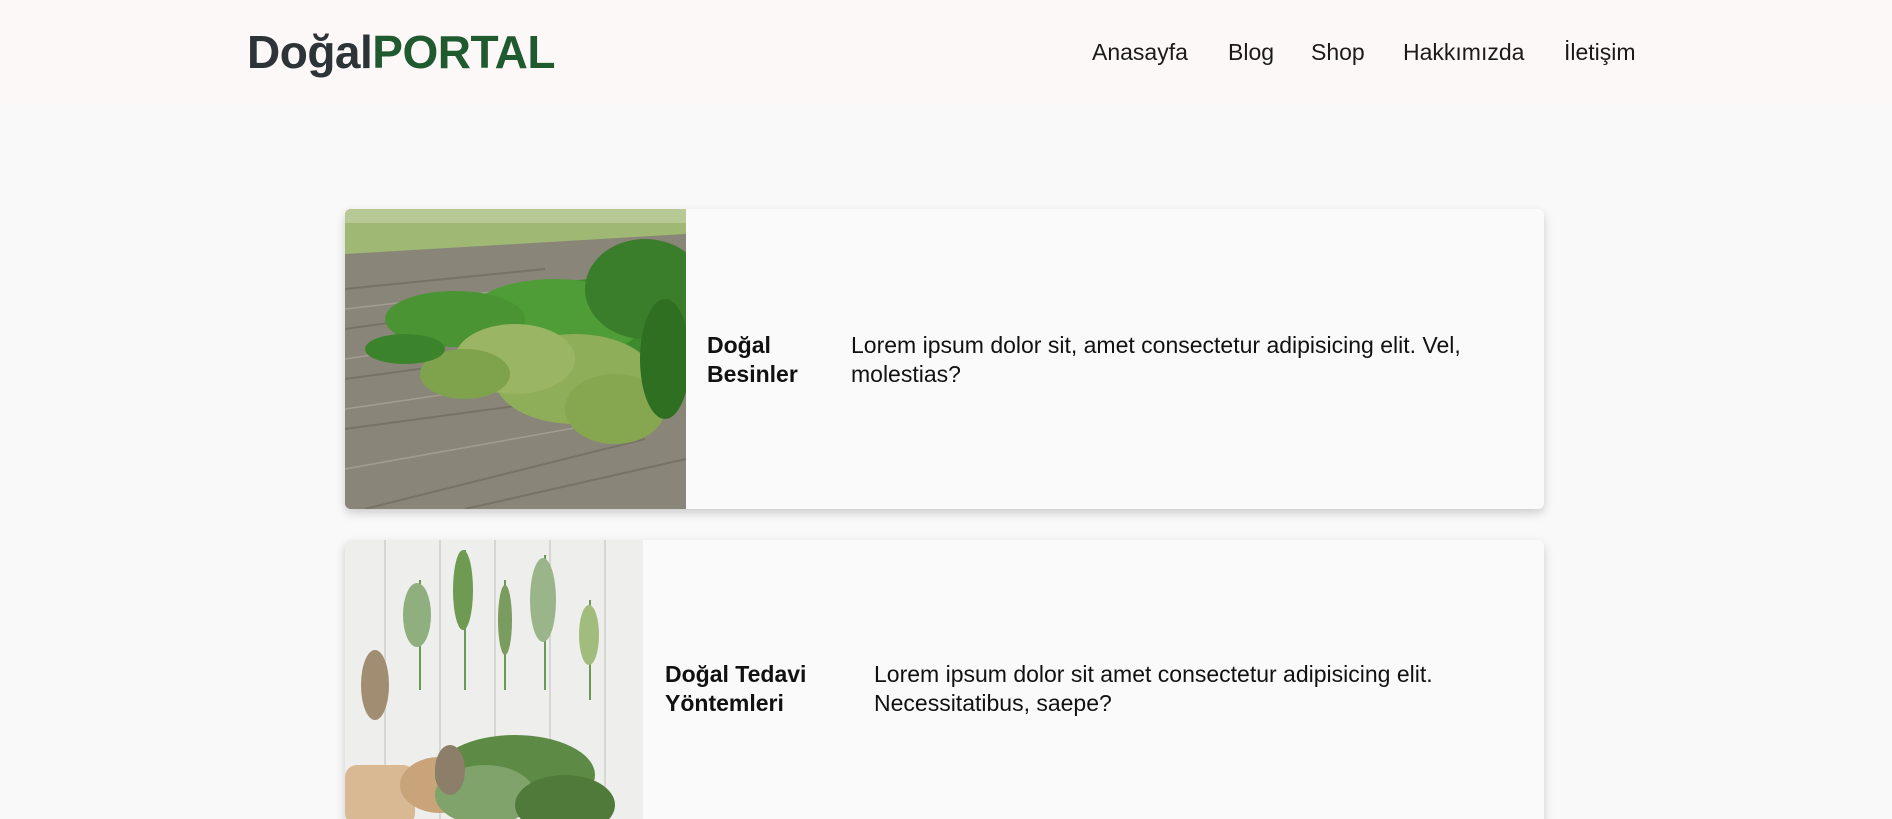  Describe the element at coordinates (1600, 52) in the screenshot. I see `nav-link-contact: İletişim` at that location.